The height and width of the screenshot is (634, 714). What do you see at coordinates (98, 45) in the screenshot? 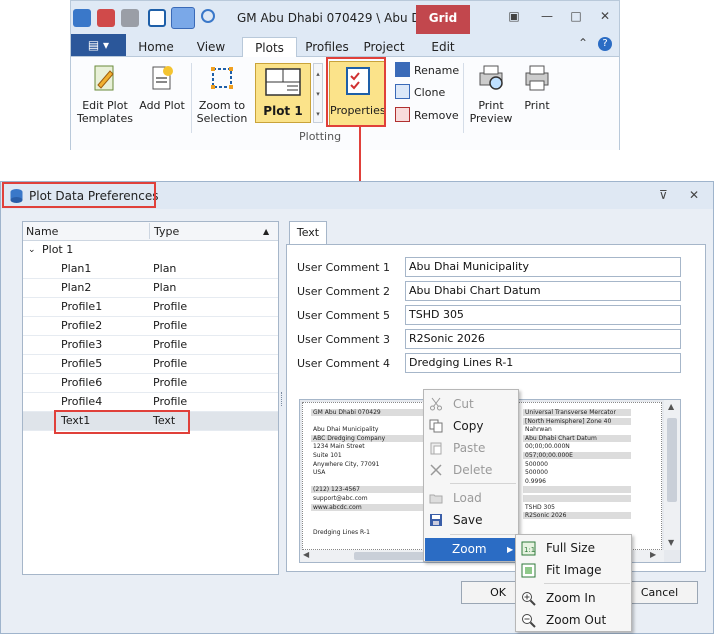
I see `file-menu-button: ▤ ▾` at bounding box center [98, 45].